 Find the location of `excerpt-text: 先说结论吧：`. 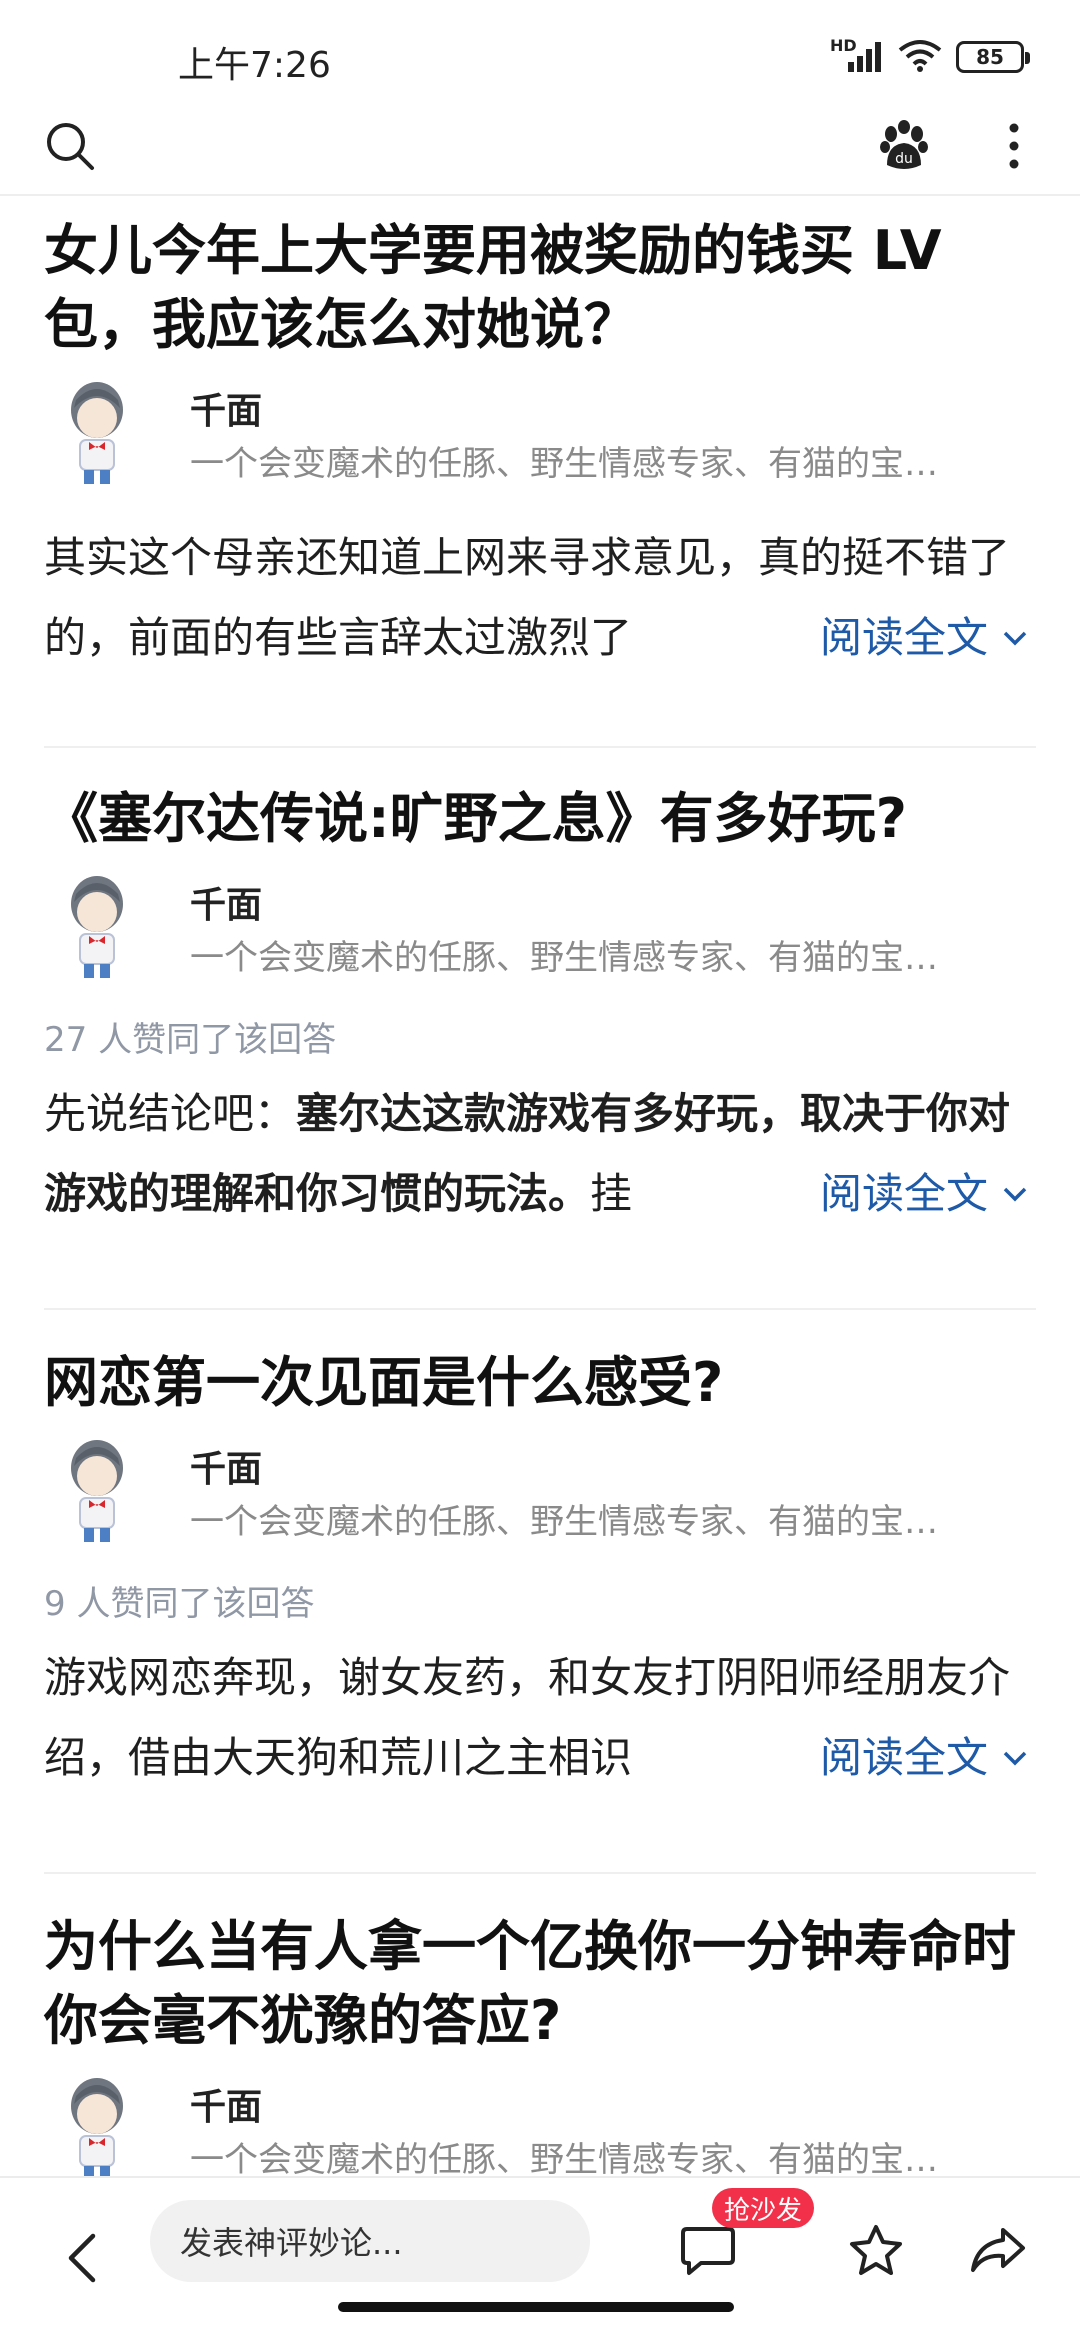

excerpt-text: 先说结论吧： is located at coordinates (170, 1113).